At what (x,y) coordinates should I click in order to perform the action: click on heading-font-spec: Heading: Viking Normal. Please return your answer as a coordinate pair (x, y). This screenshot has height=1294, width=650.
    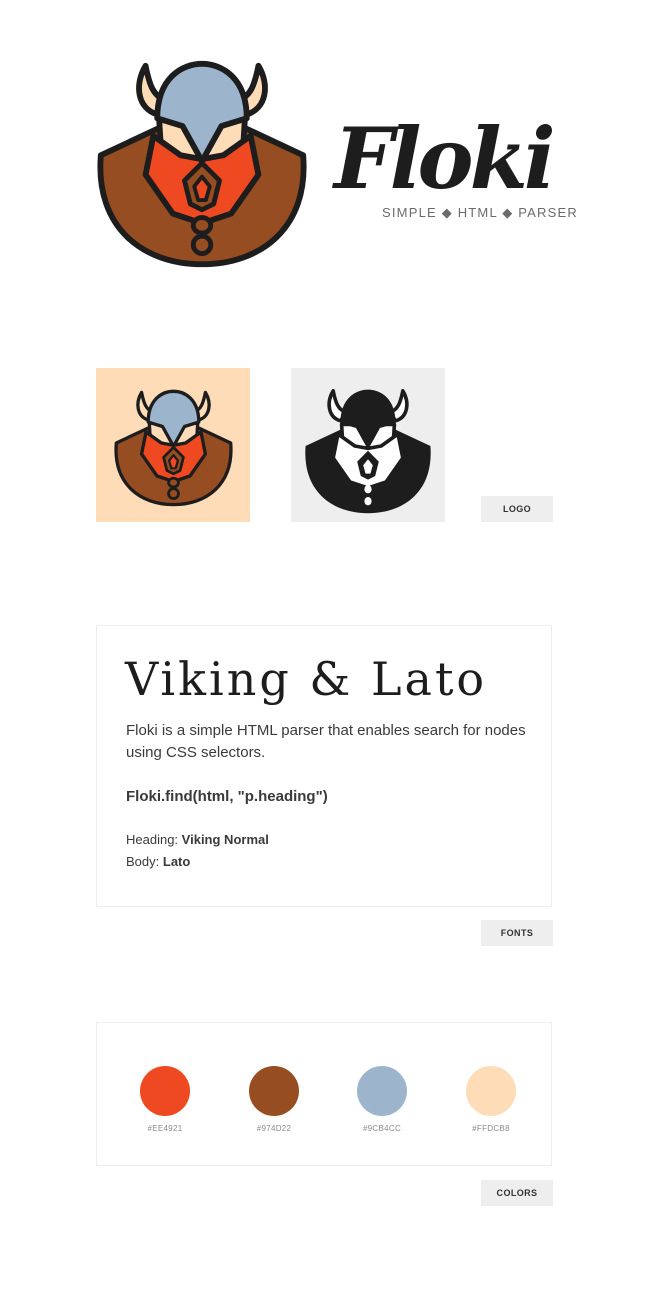
    Looking at the image, I should click on (197, 839).